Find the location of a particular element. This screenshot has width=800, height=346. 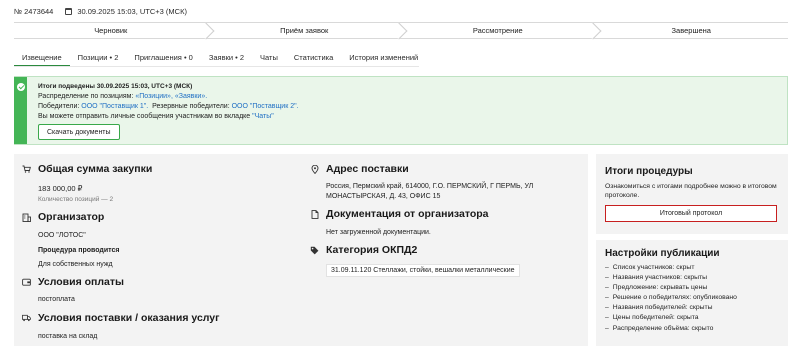

list-item: Названия победителей: скрыты is located at coordinates (671, 308).